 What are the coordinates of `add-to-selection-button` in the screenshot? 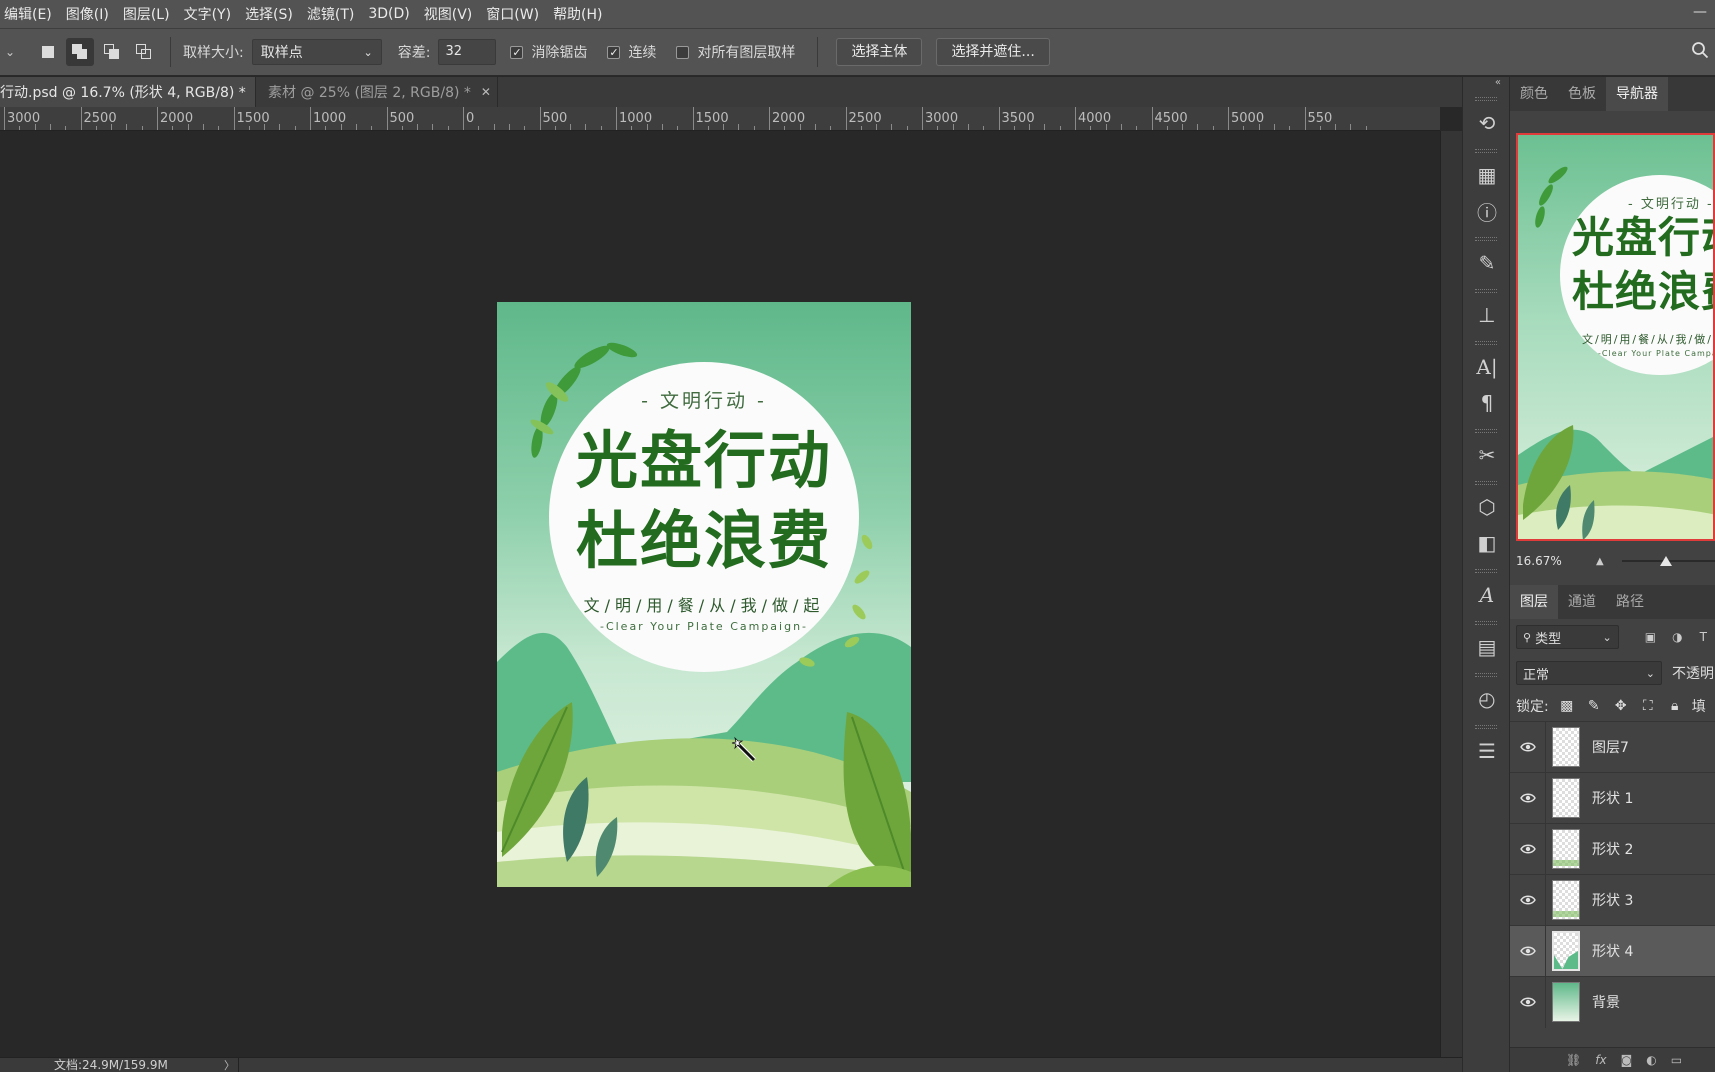 It's located at (80, 52).